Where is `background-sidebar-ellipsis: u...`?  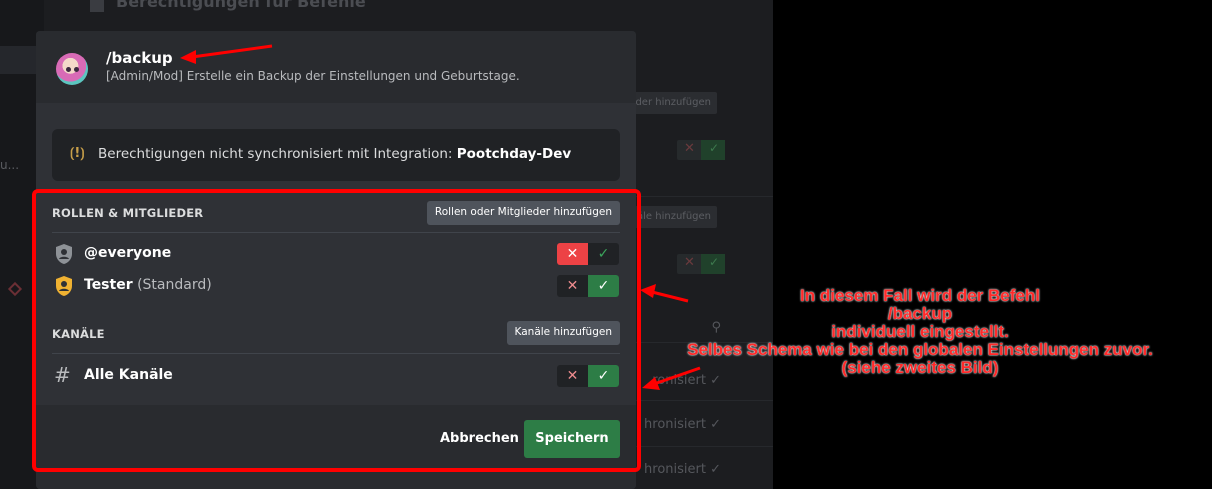 background-sidebar-ellipsis: u... is located at coordinates (10, 165).